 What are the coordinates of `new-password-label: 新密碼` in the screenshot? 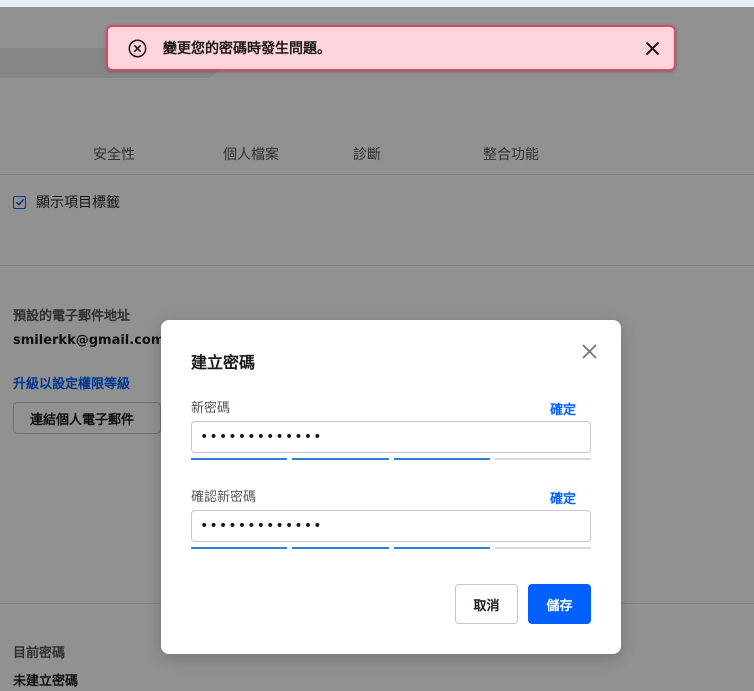 It's located at (211, 408).